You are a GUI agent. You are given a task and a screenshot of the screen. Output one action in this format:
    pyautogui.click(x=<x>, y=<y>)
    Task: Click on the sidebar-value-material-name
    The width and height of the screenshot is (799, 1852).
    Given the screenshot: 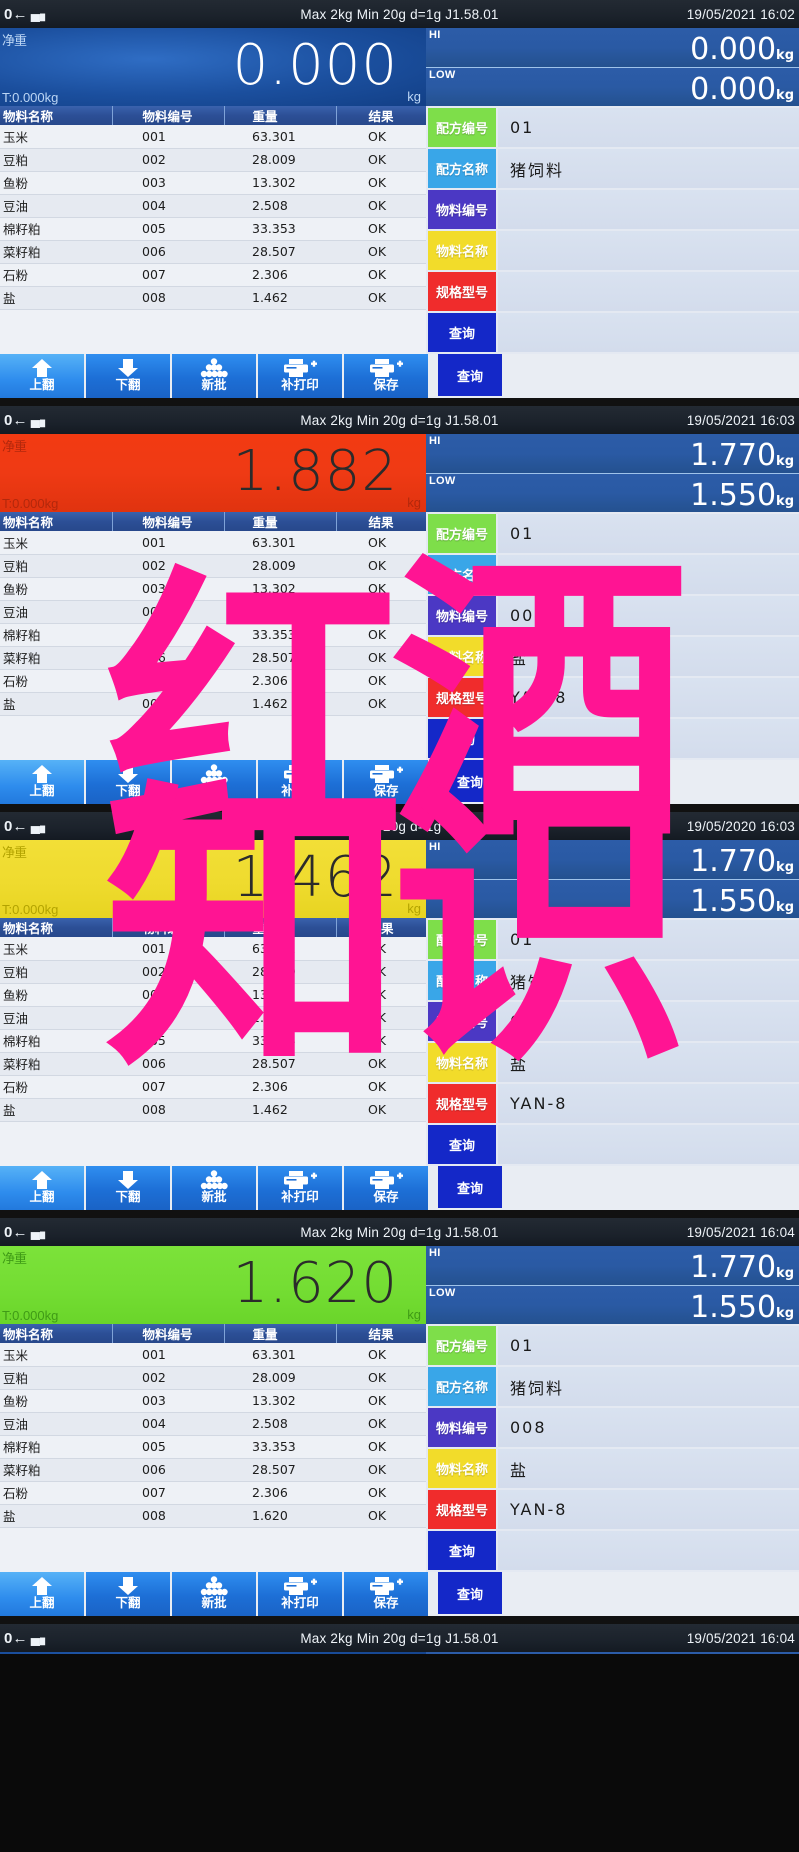 What is the action you would take?
    pyautogui.click(x=648, y=250)
    